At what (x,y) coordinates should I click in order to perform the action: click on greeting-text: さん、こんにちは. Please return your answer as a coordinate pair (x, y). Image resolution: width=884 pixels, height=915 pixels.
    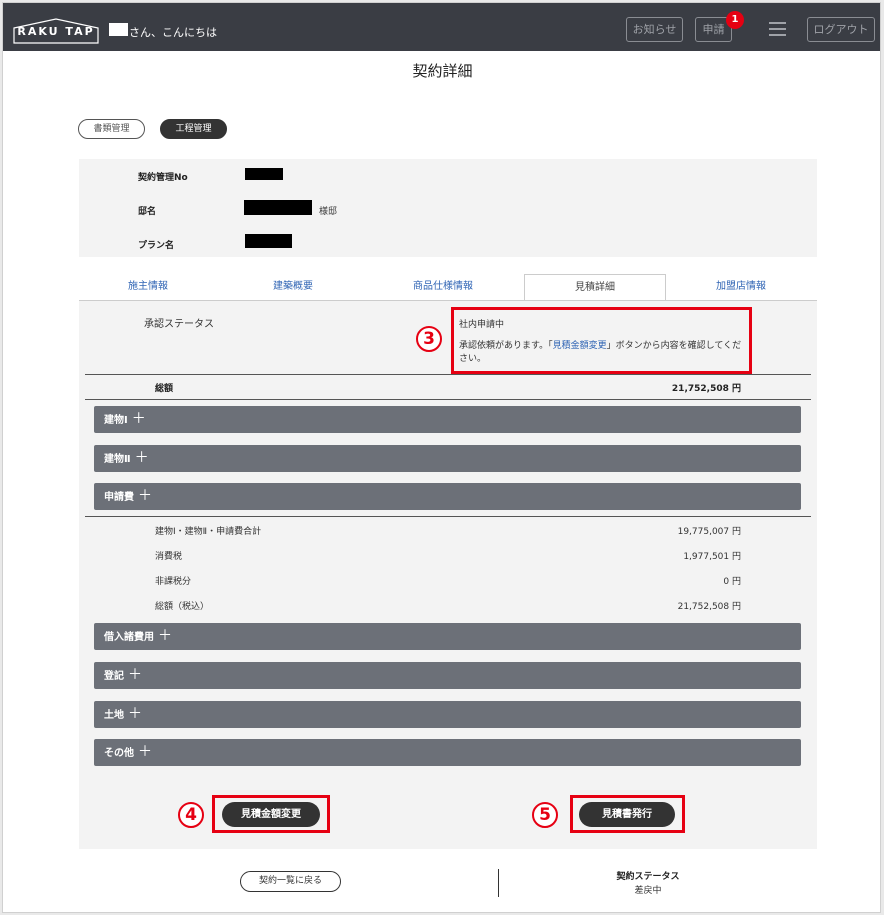
    Looking at the image, I should click on (173, 32).